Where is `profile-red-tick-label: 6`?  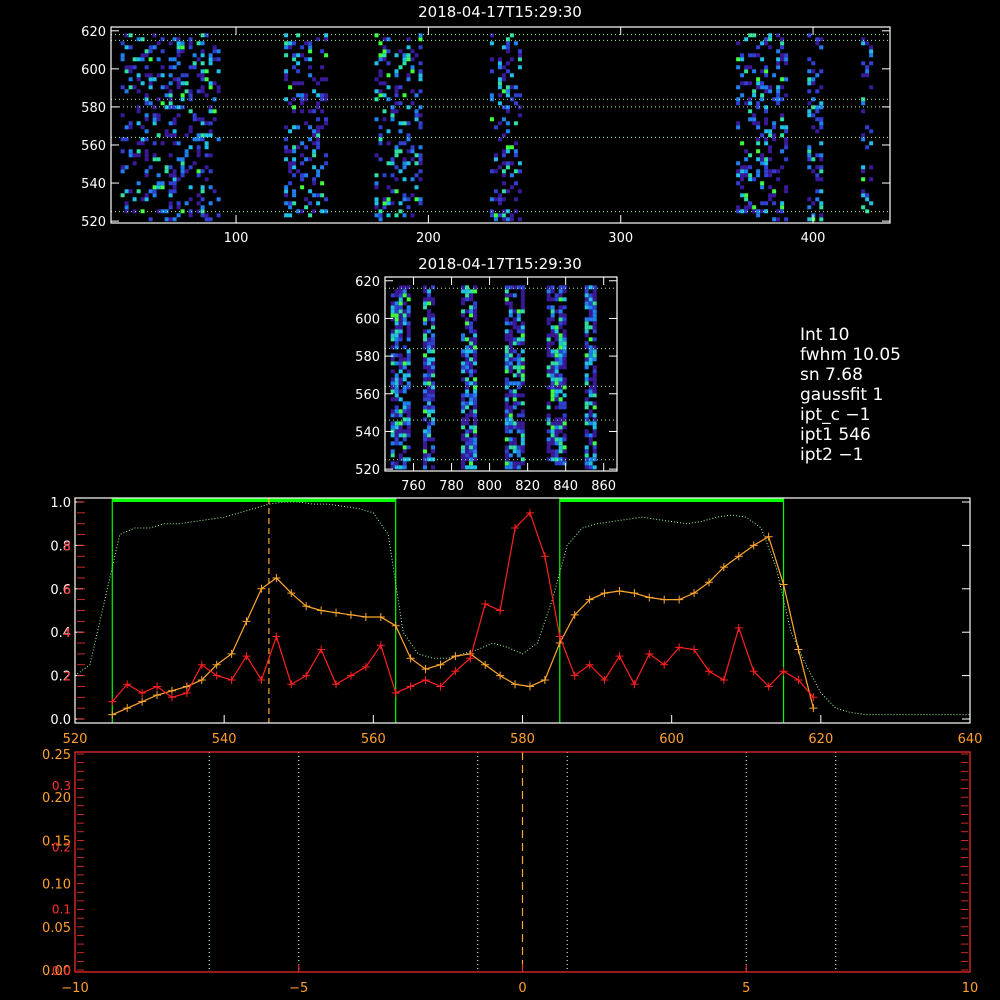
profile-red-tick-label: 6 is located at coordinates (67, 590).